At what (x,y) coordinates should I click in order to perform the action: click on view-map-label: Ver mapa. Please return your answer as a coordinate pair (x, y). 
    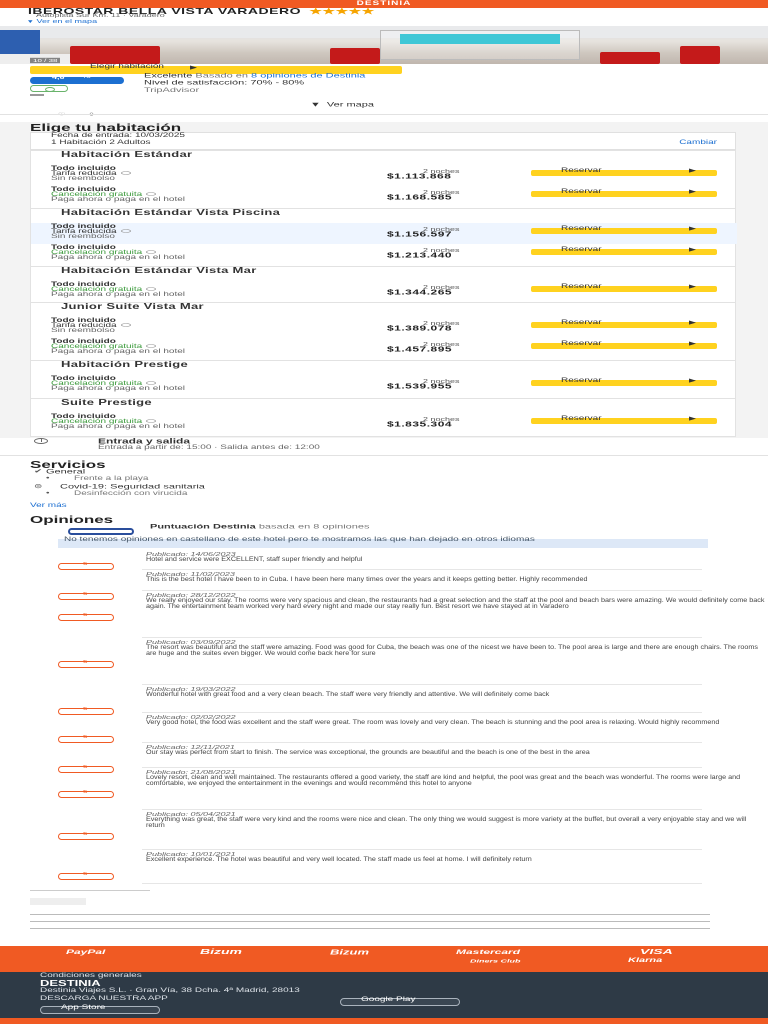
    Looking at the image, I should click on (350, 105).